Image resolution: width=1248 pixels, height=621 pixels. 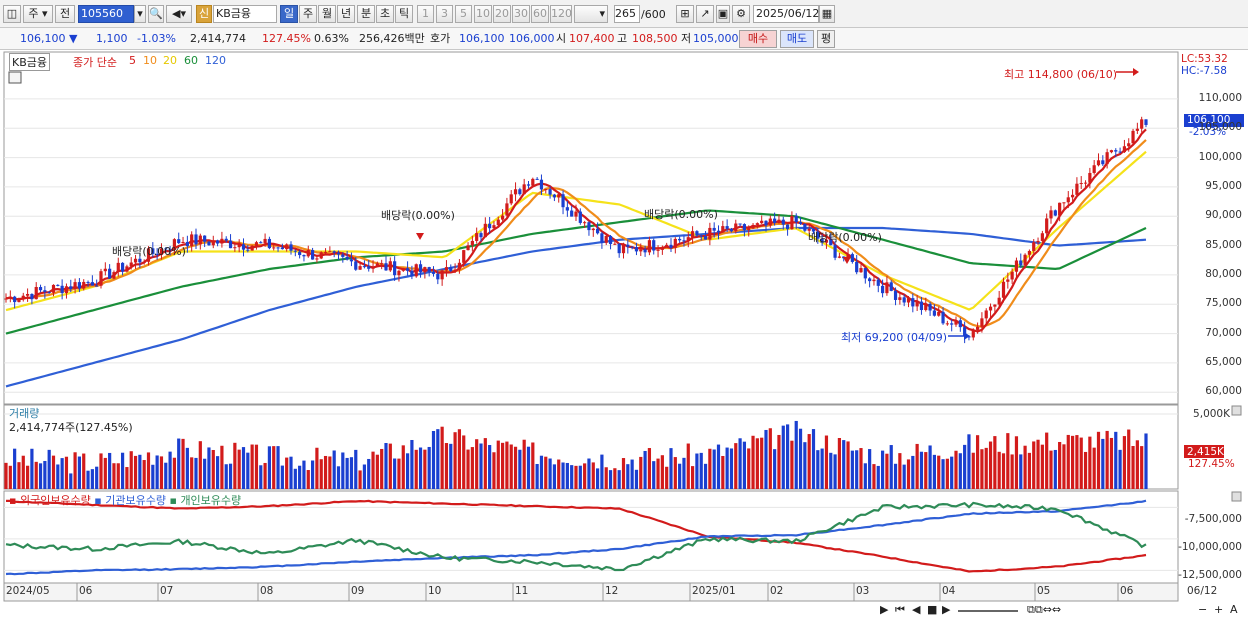 I want to click on low-annotation: 최저 69,200 (04/09), so click(x=894, y=337).